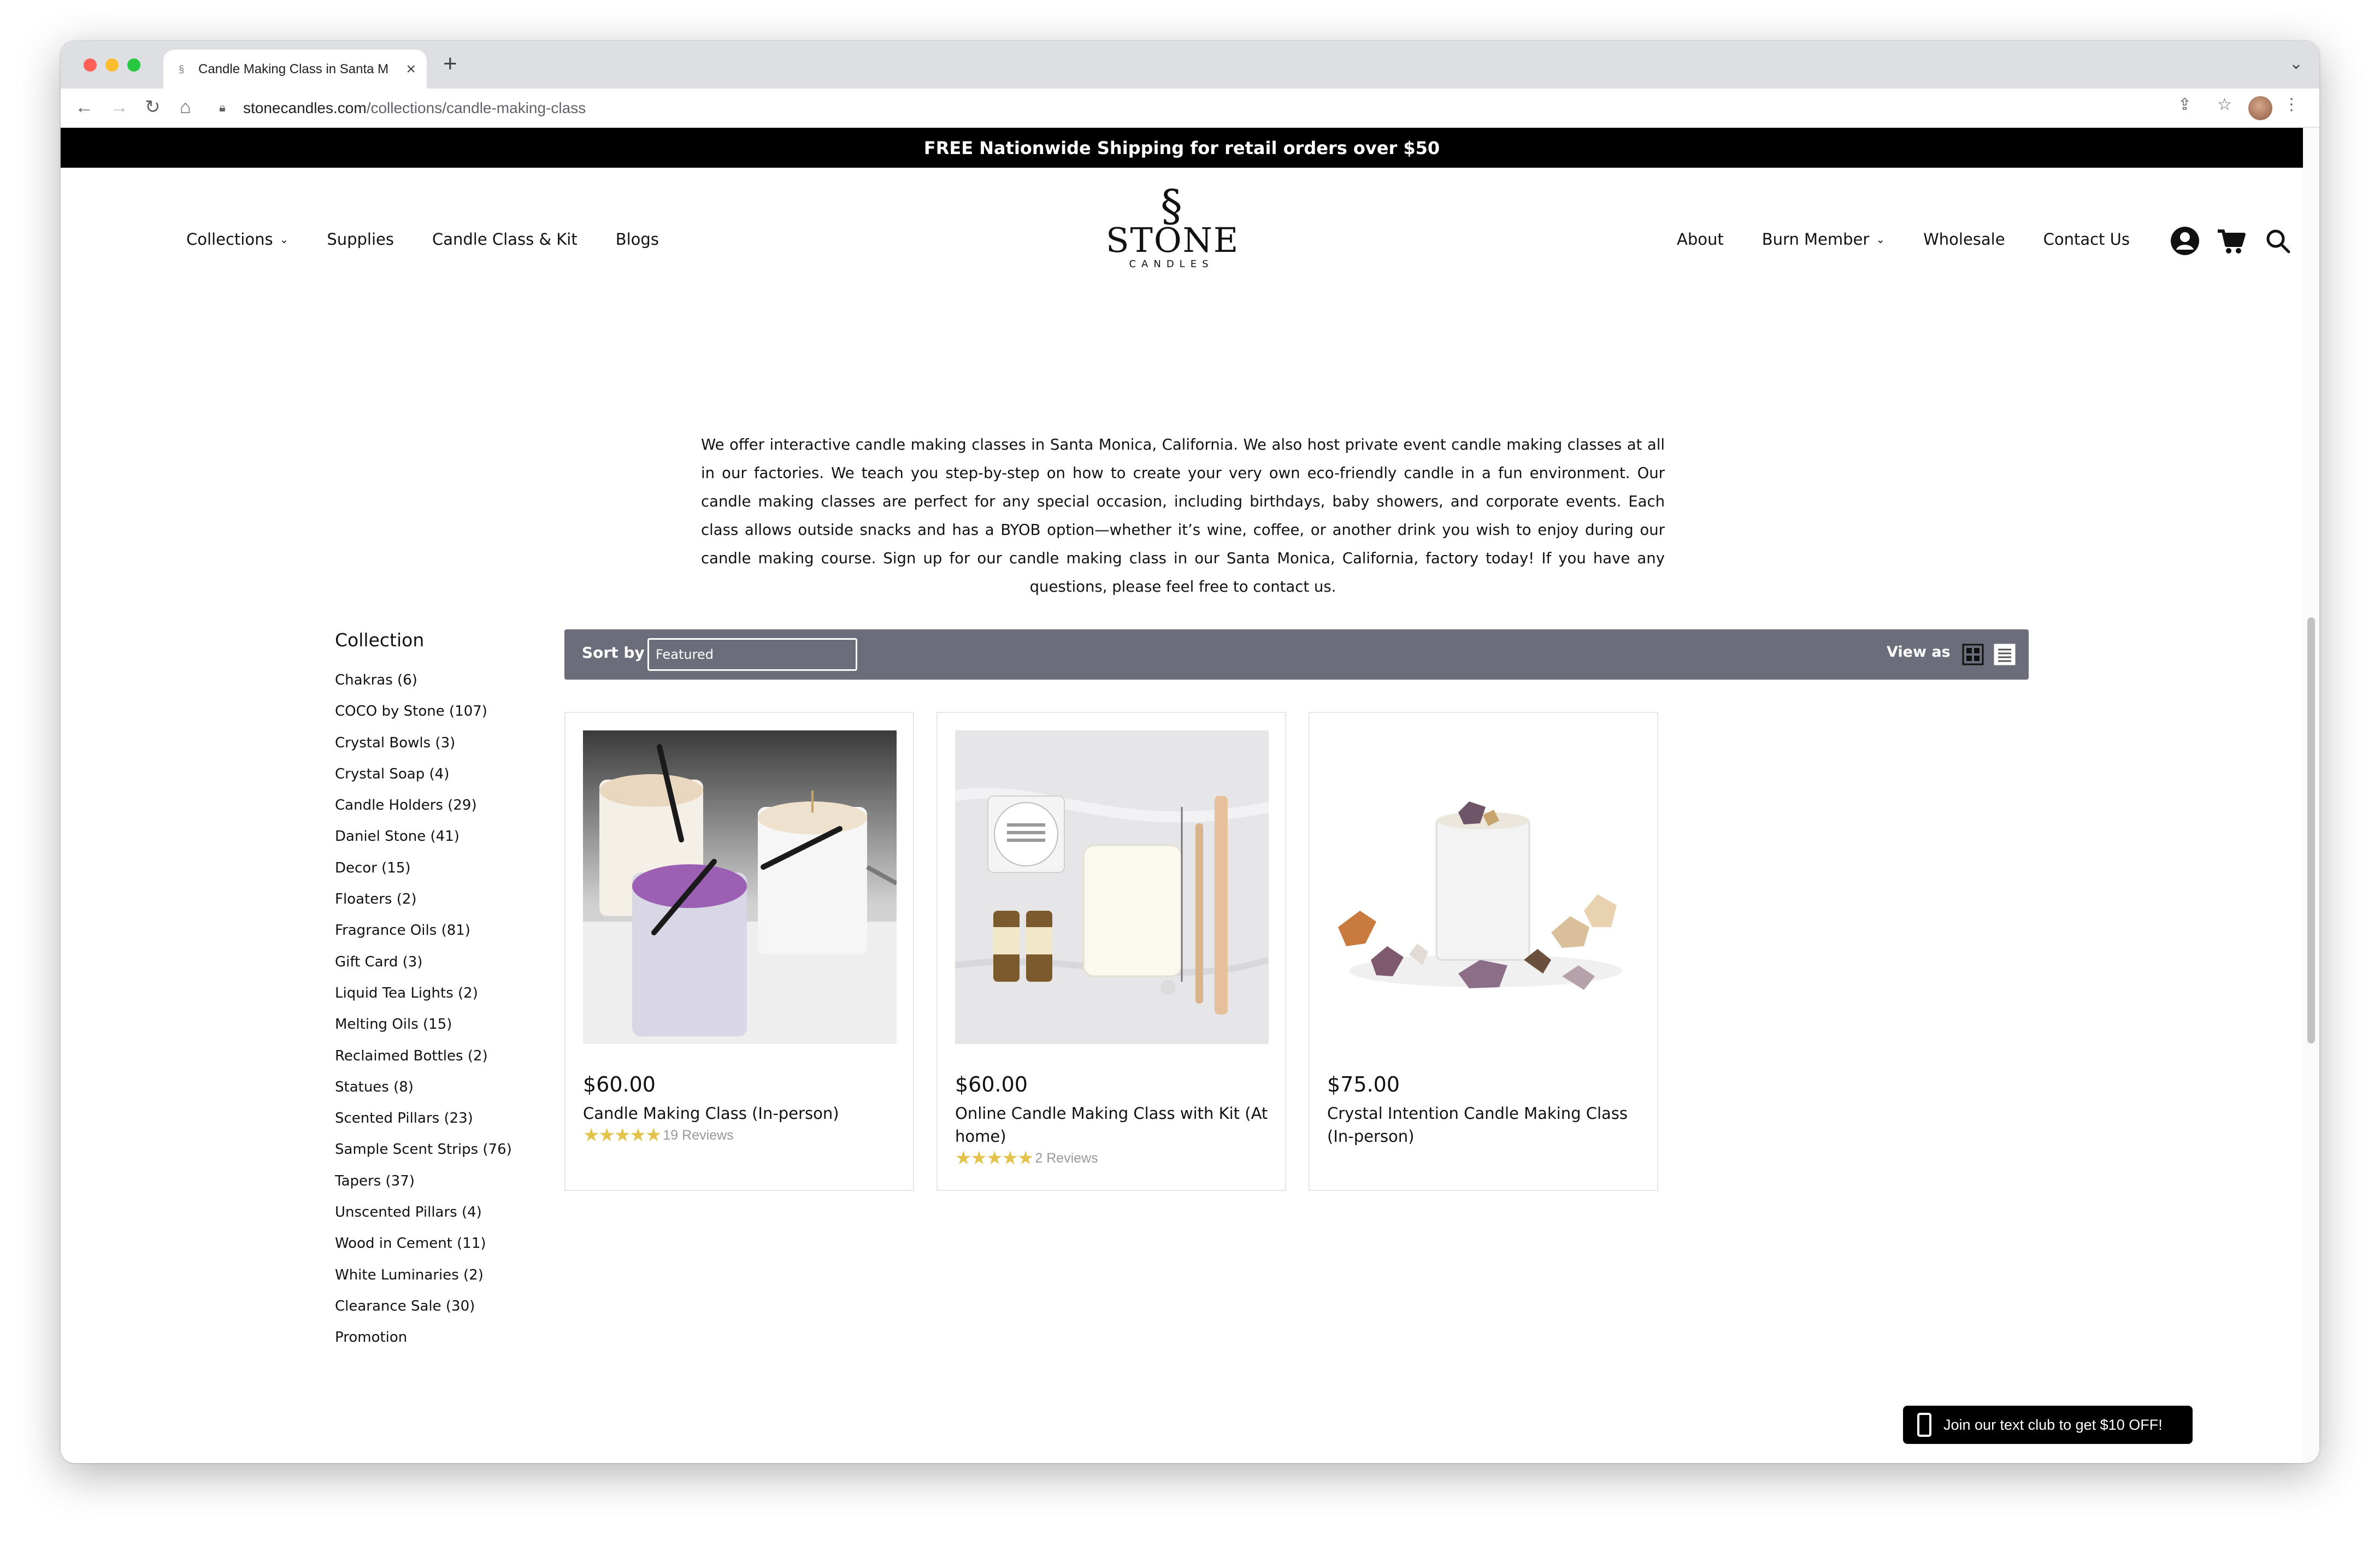 This screenshot has width=2380, height=1545. What do you see at coordinates (637, 239) in the screenshot?
I see `nav-blogs: Blogs` at bounding box center [637, 239].